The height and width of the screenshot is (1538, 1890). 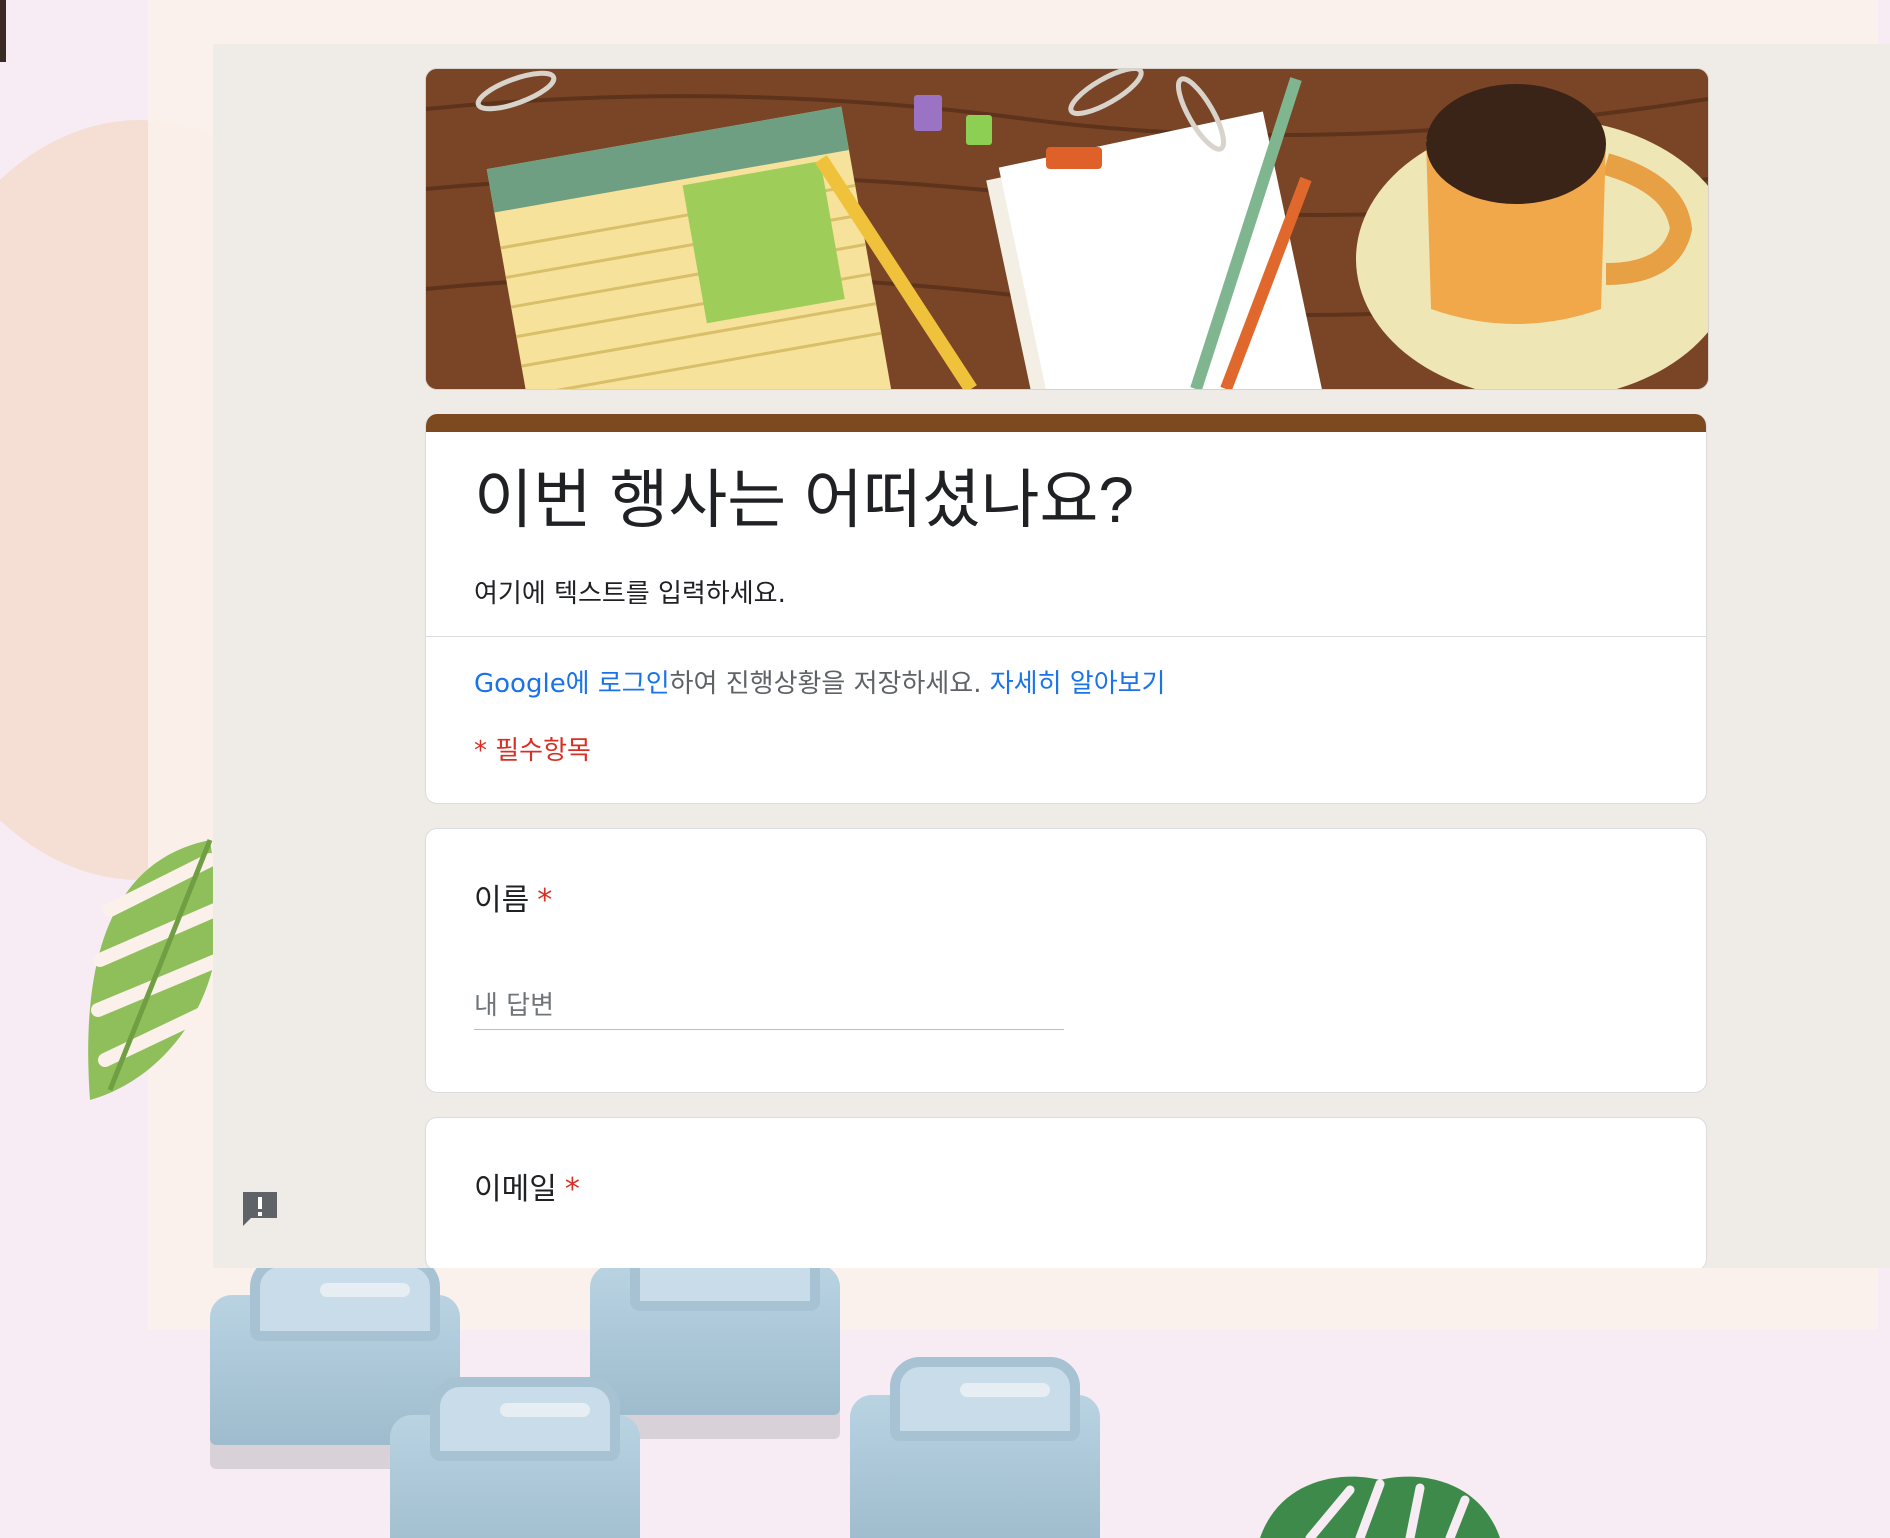 I want to click on question-title: 이메일 *, so click(x=1066, y=1186).